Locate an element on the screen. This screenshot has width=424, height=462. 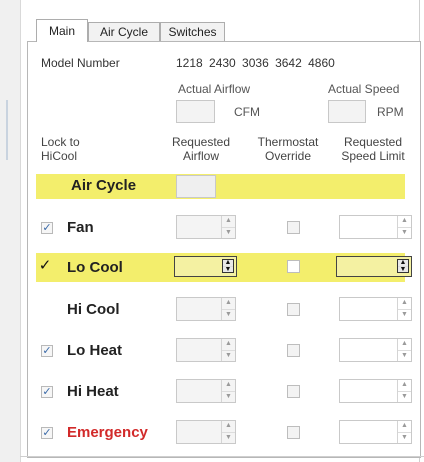
emergency-label: Emergency is located at coordinates (107, 432).